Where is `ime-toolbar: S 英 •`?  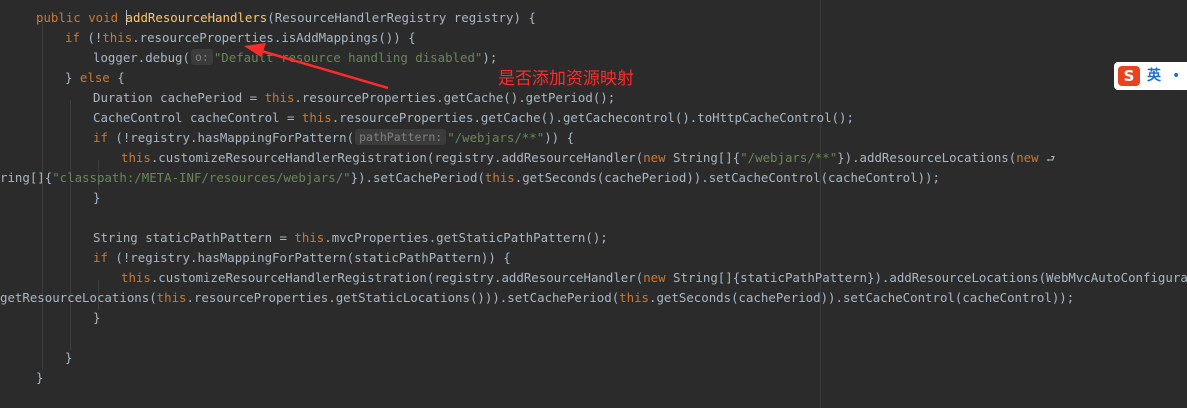
ime-toolbar: S 英 • is located at coordinates (1150, 76).